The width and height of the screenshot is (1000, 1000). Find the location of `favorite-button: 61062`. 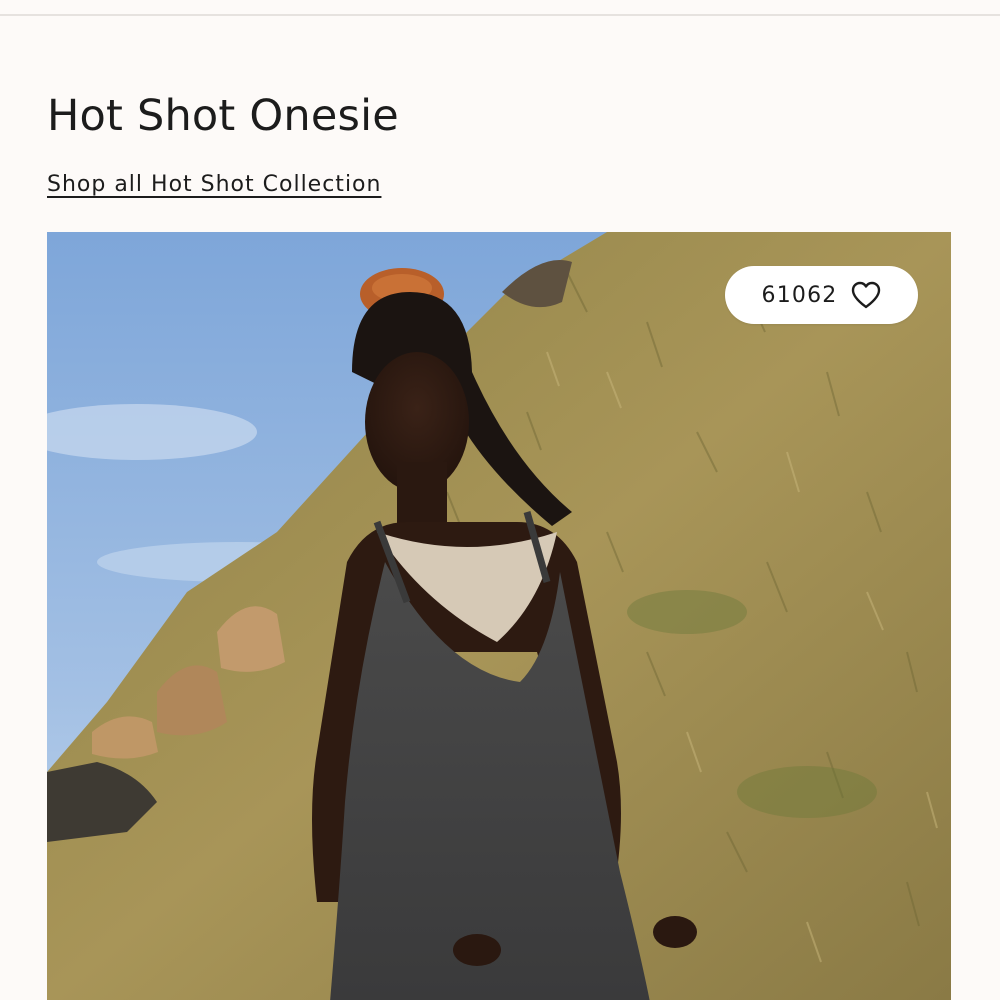

favorite-button: 61062 is located at coordinates (821, 295).